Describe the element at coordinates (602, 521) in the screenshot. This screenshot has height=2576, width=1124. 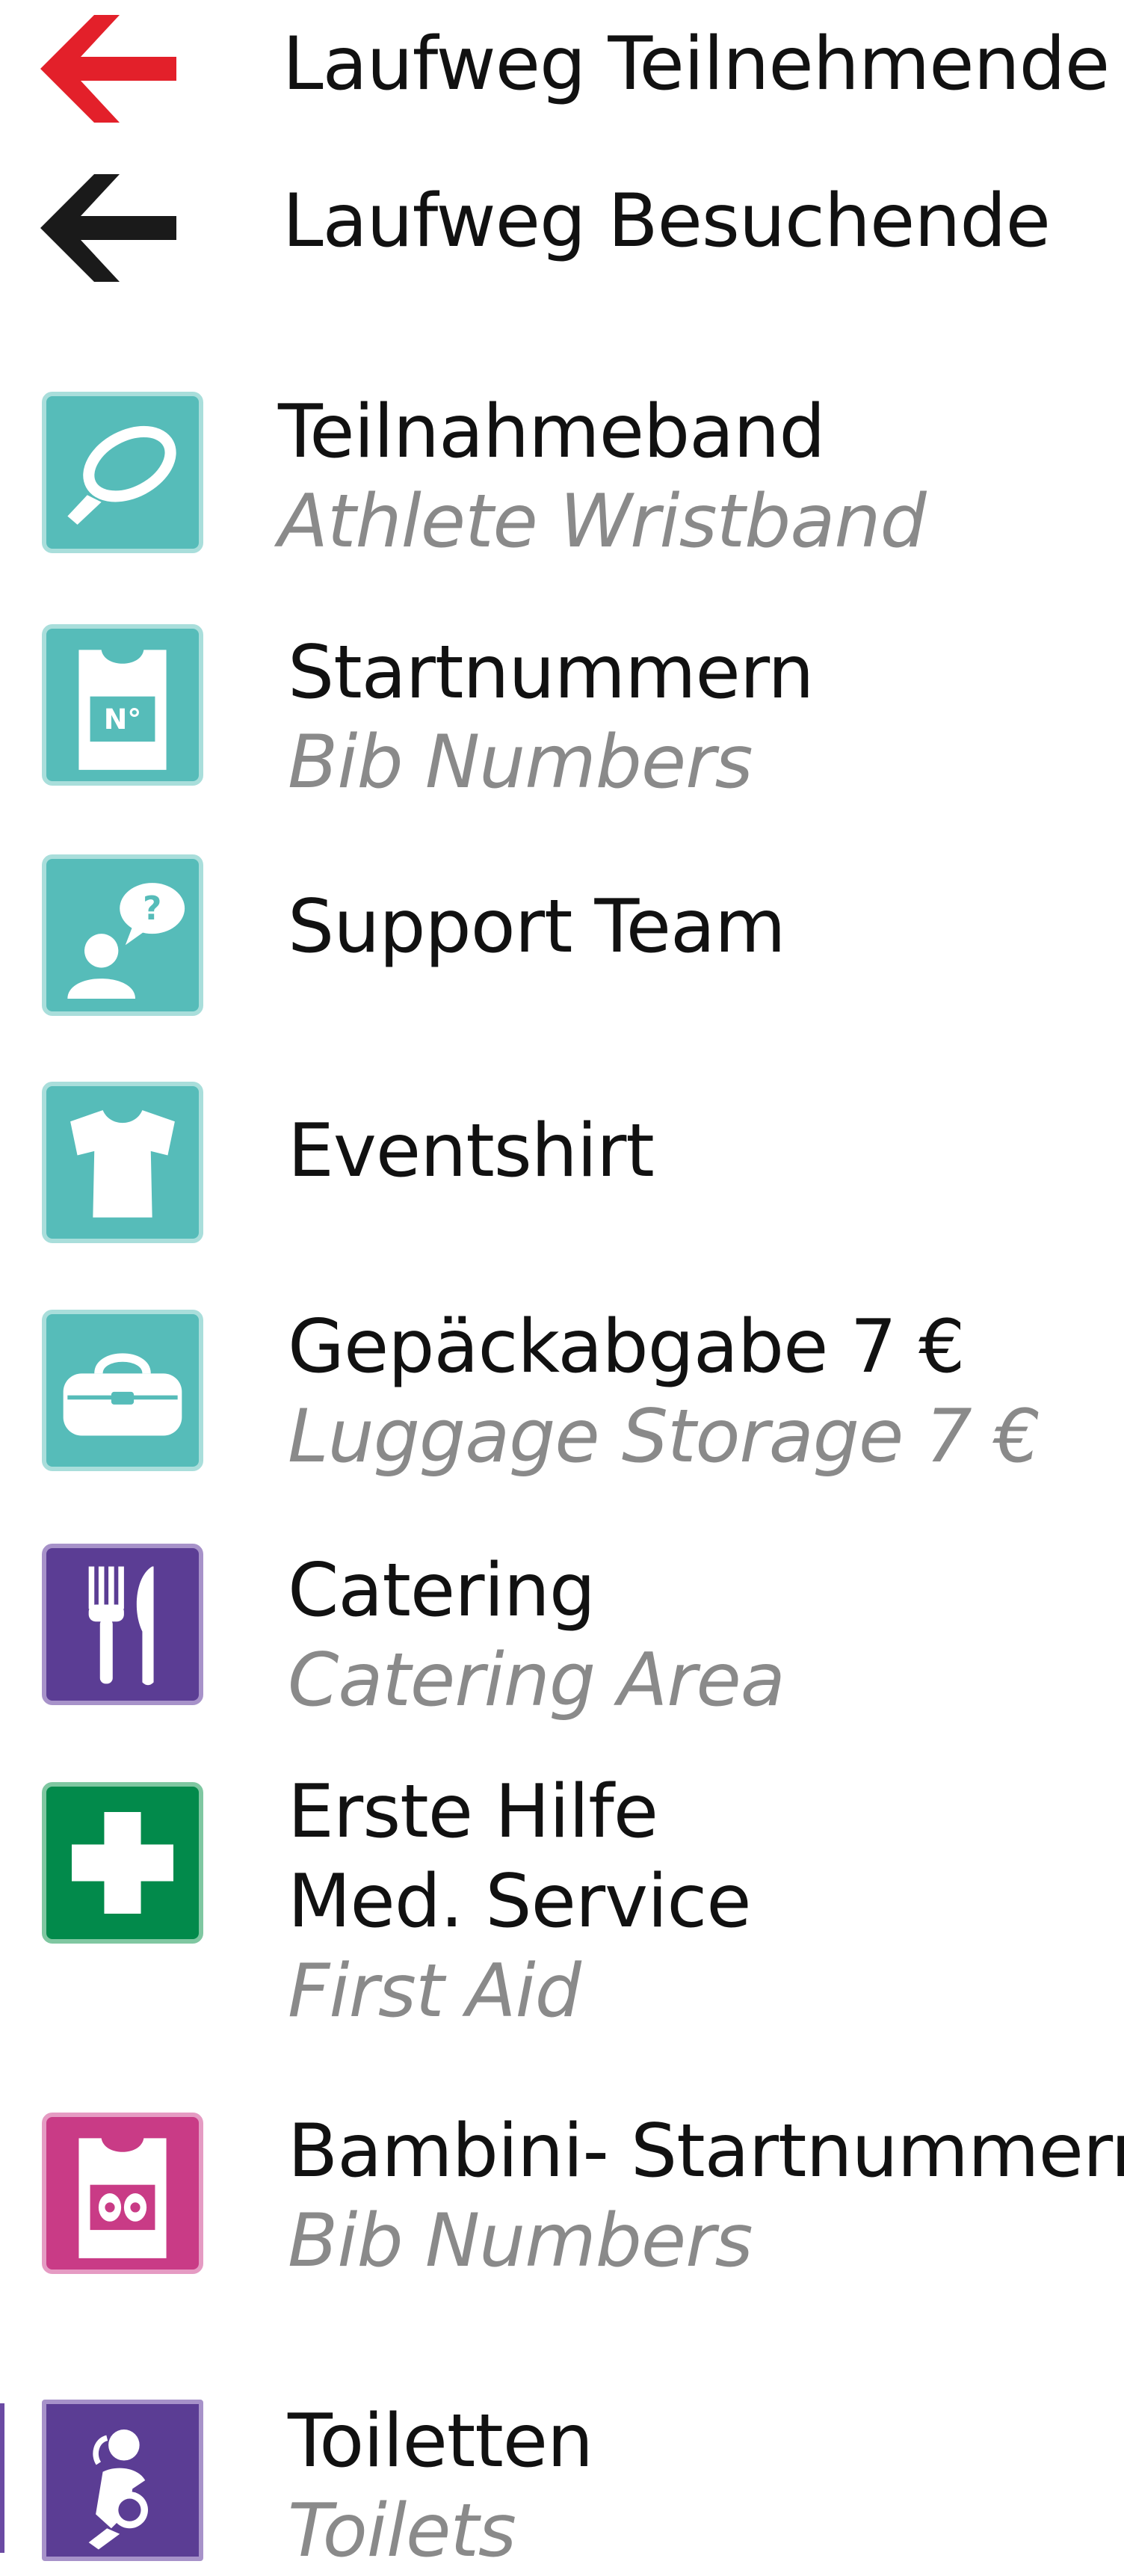
I see `item-label-en: Athlete Wristband` at that location.